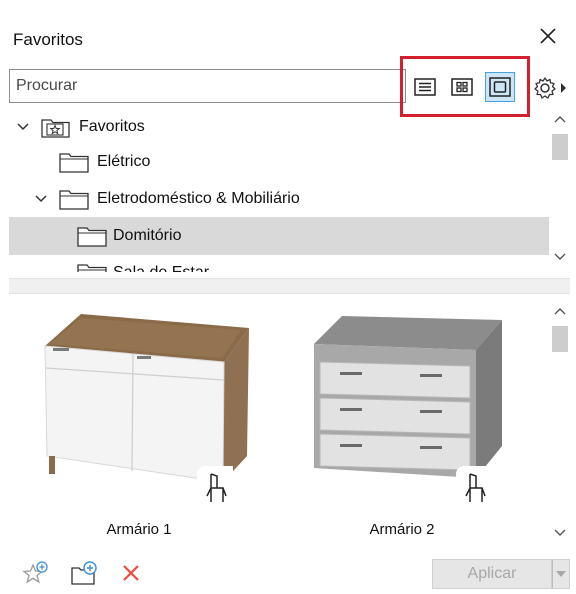  I want to click on search-input, so click(207, 86).